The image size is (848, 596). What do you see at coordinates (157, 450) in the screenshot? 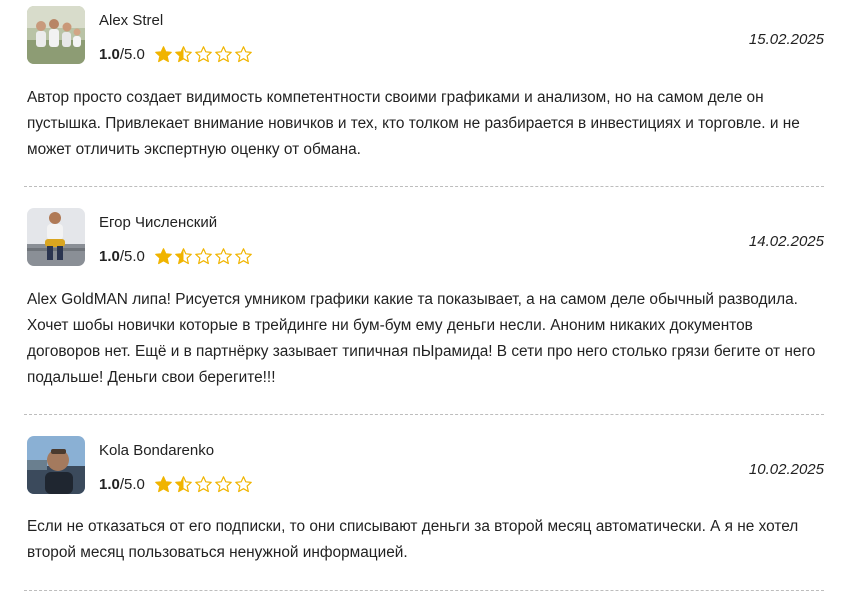
I see `author-name: Kola Bondarenko` at bounding box center [157, 450].